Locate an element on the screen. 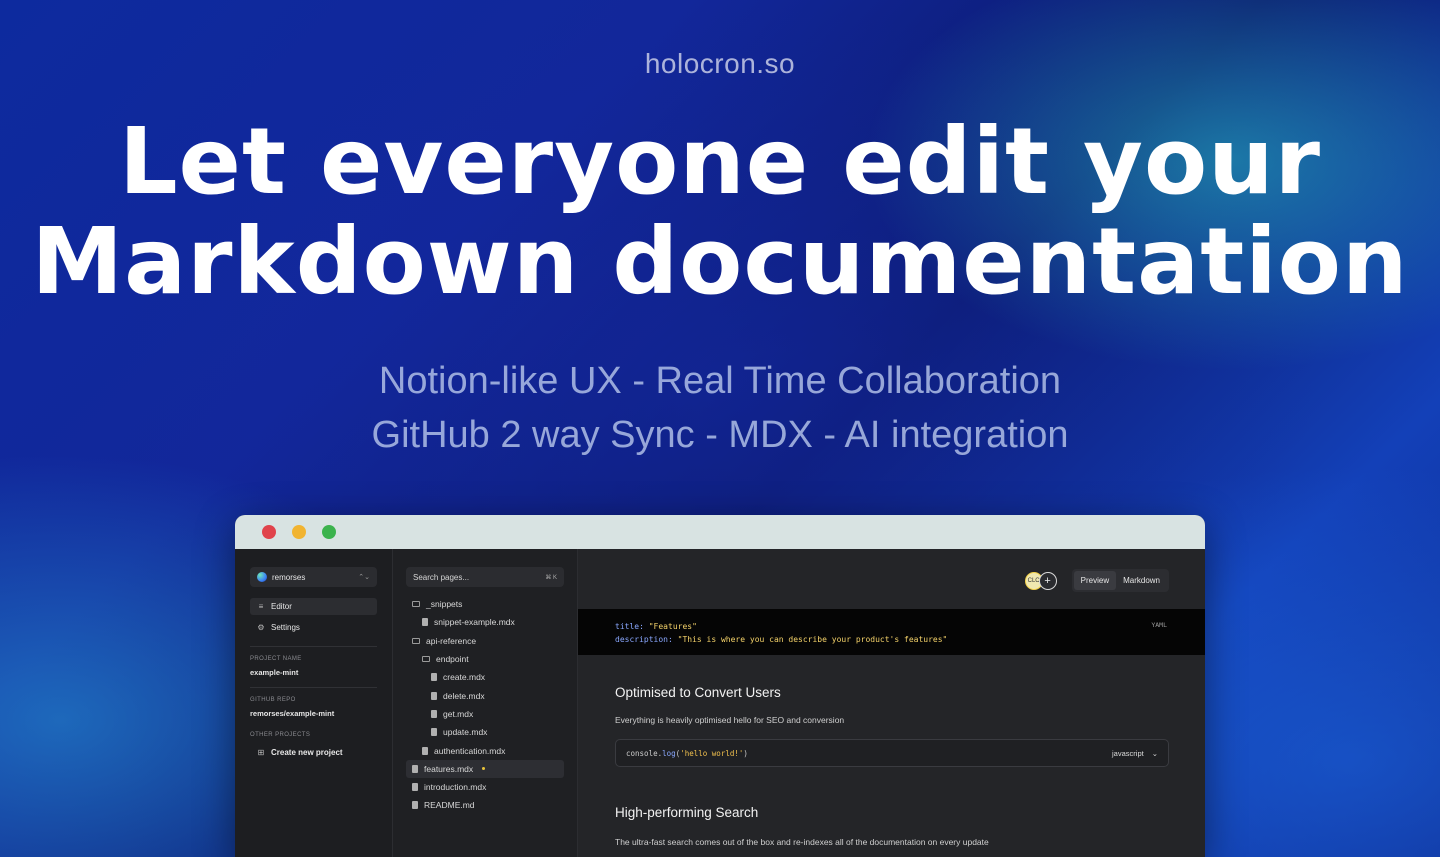 The width and height of the screenshot is (1440, 857). tagline-line-1: Notion-like UX - Real Time Collaboration is located at coordinates (720, 381).